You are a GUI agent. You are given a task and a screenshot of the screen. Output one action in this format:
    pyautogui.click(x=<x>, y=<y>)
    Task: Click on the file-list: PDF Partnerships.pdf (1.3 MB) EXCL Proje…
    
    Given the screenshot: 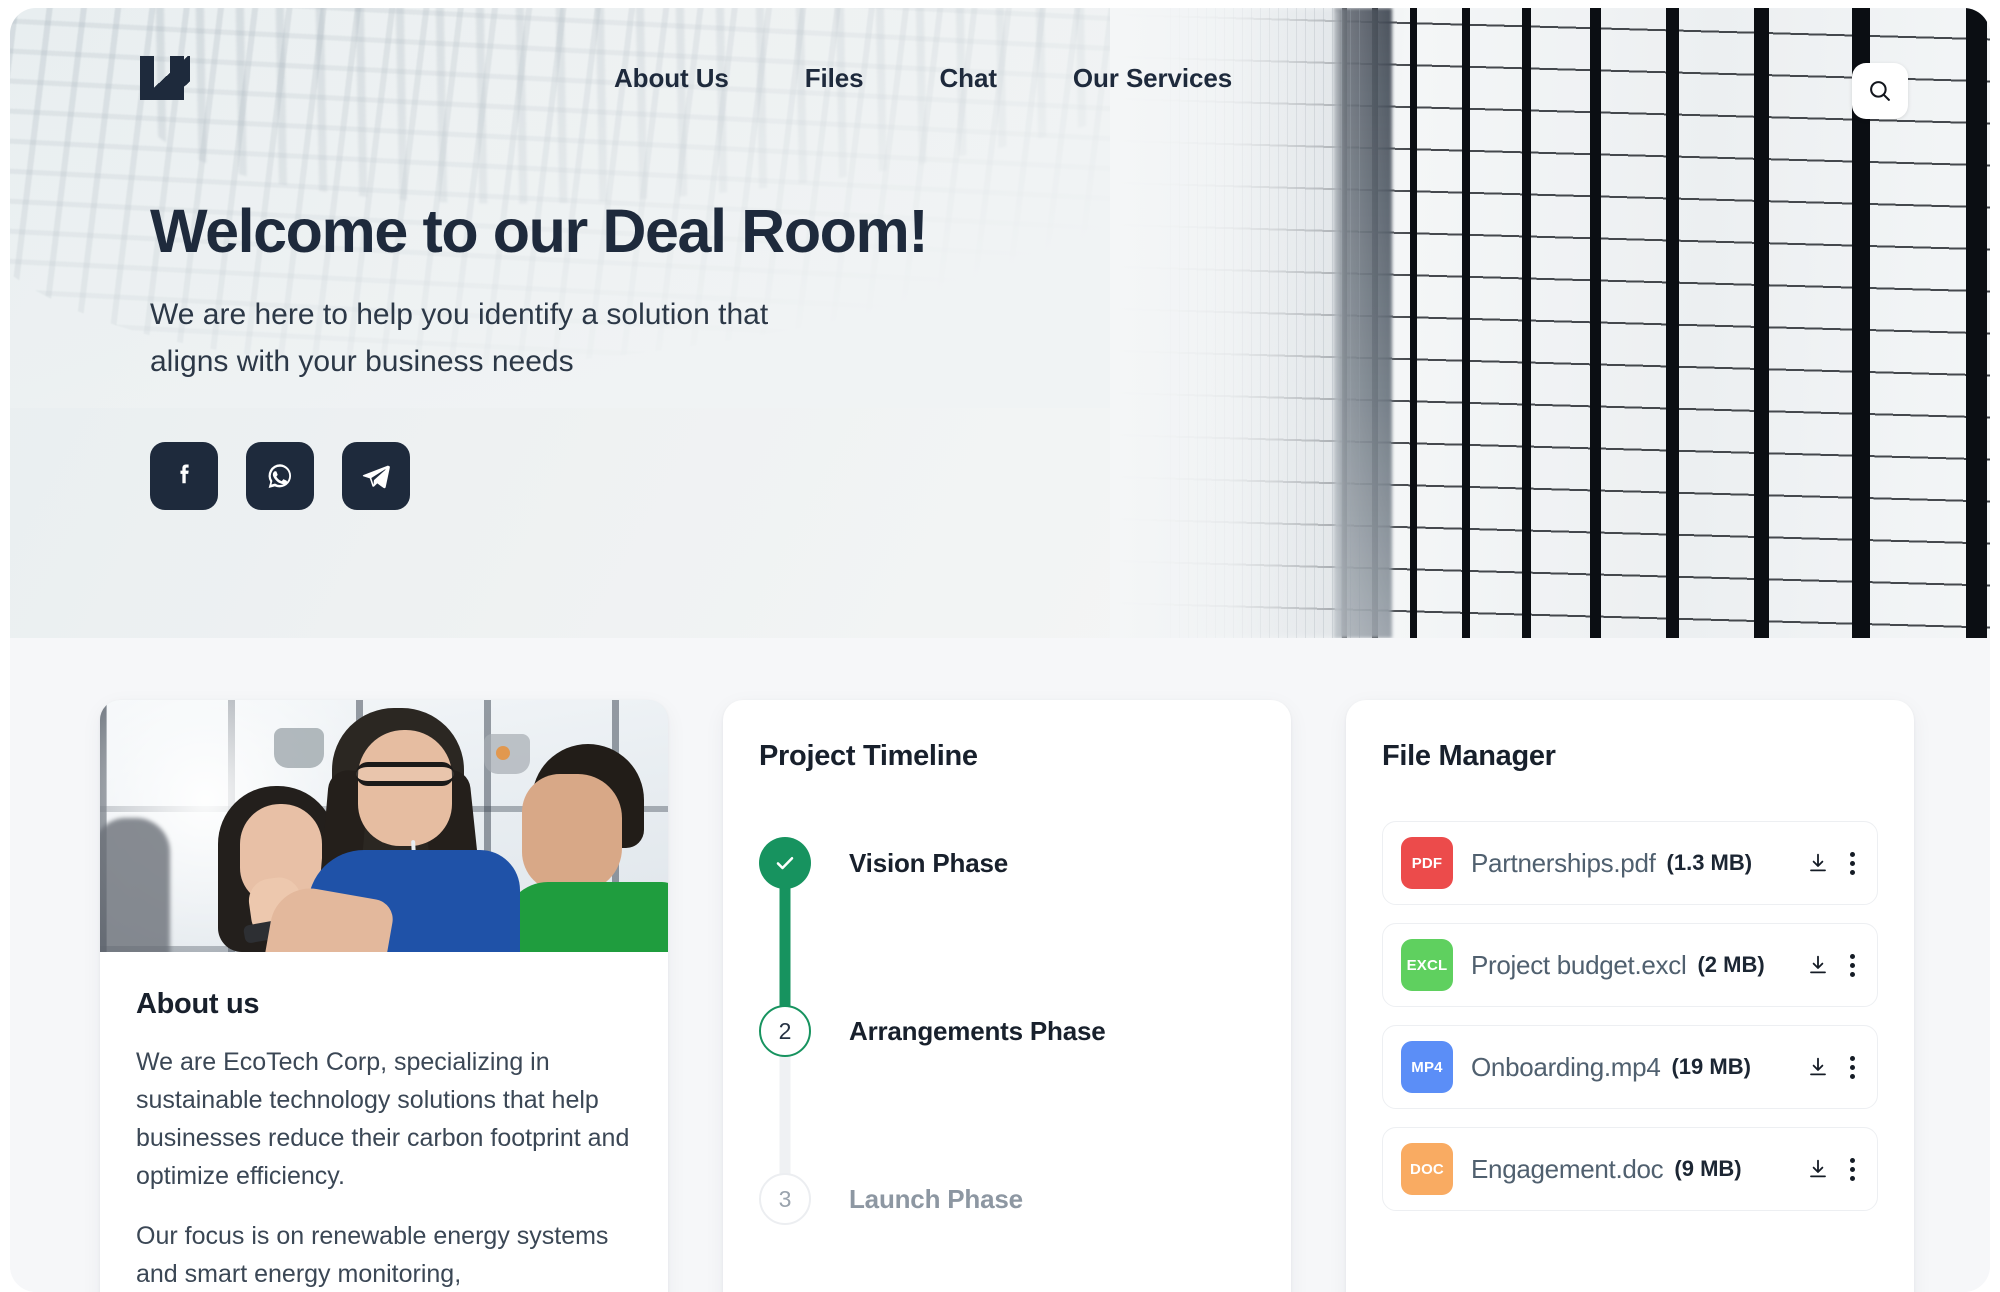 What is the action you would take?
    pyautogui.click(x=1630, y=1016)
    